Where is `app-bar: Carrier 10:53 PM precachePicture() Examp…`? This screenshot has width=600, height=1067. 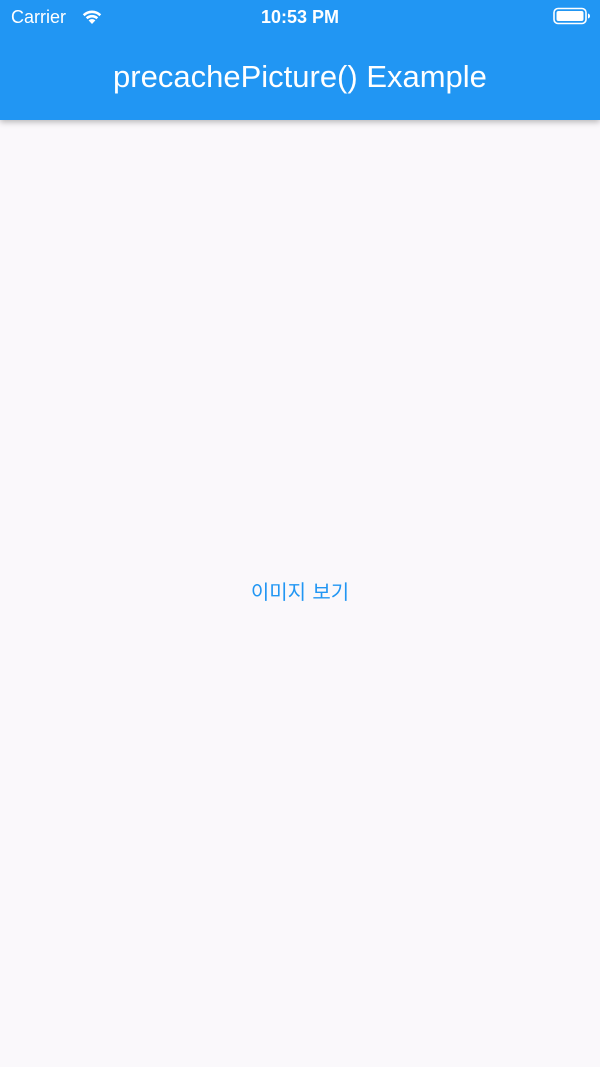 app-bar: Carrier 10:53 PM precachePicture() Examp… is located at coordinates (300, 60).